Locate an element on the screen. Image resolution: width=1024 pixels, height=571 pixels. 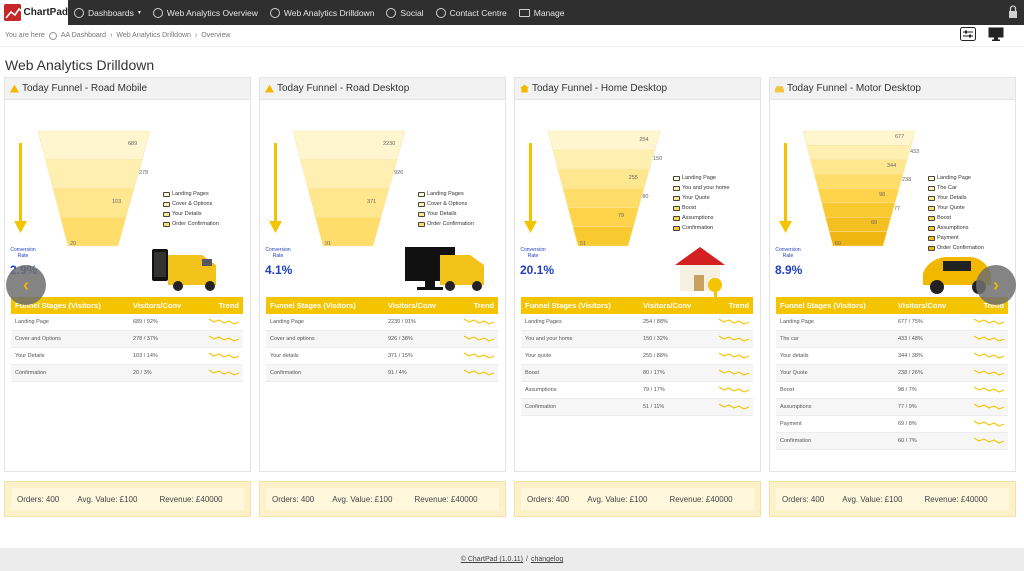
nav-web-analytics-overview: Web Analytics Overview is located at coordinates (205, 12).